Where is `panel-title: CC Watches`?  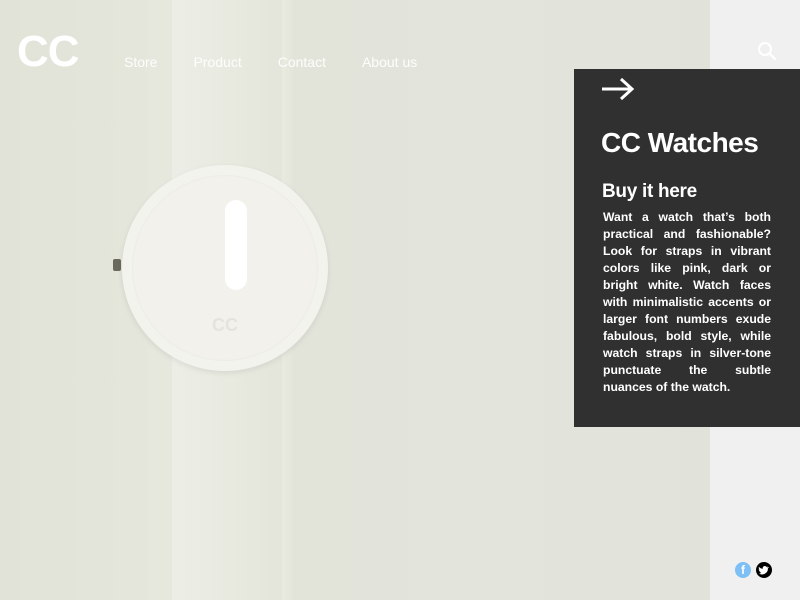 panel-title: CC Watches is located at coordinates (680, 142).